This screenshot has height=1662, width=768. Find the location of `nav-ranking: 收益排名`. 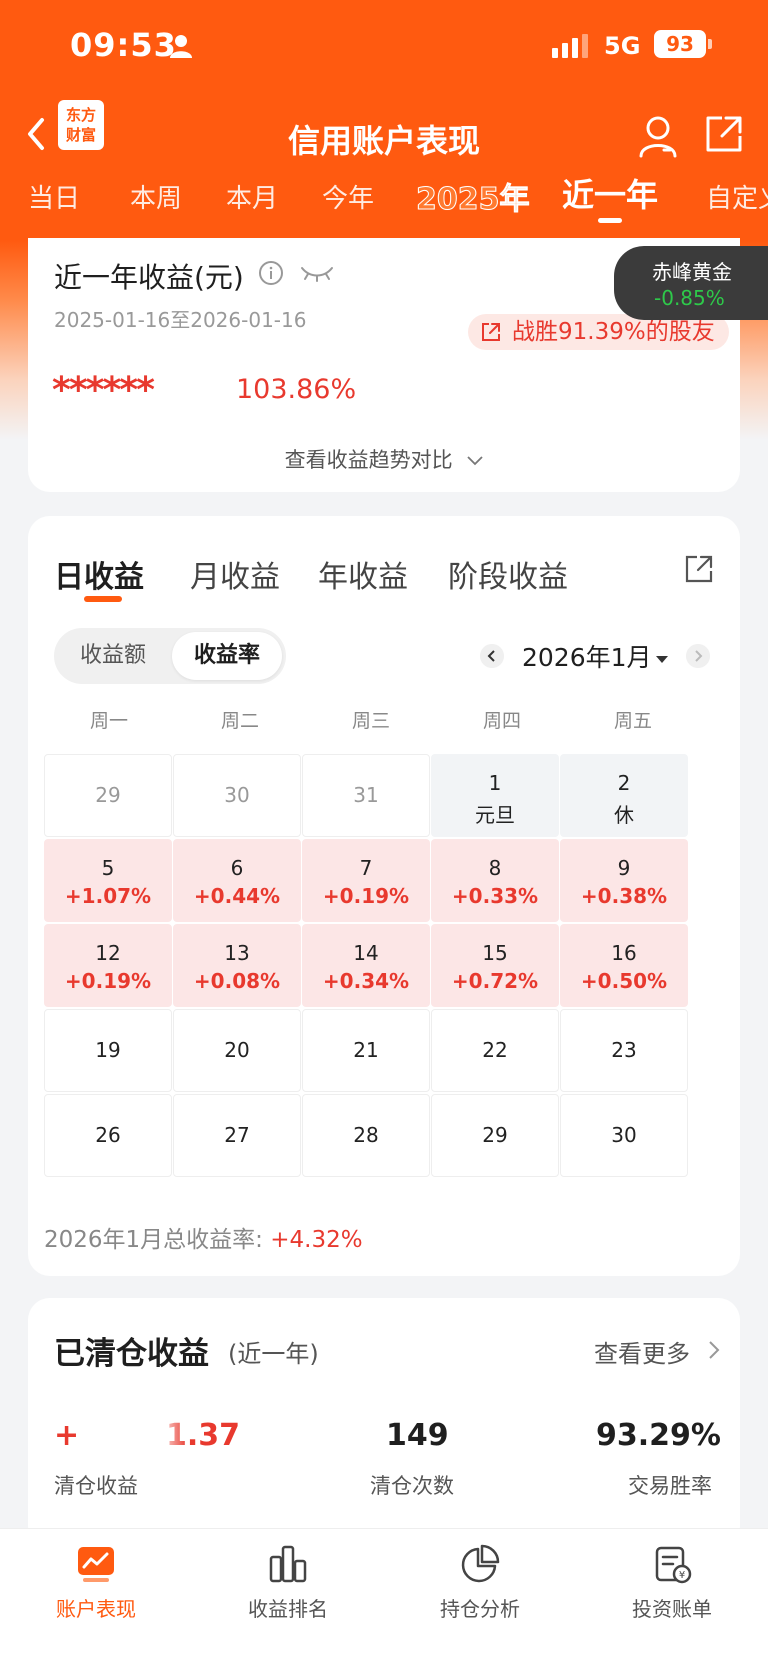

nav-ranking: 收益排名 is located at coordinates (288, 1582).